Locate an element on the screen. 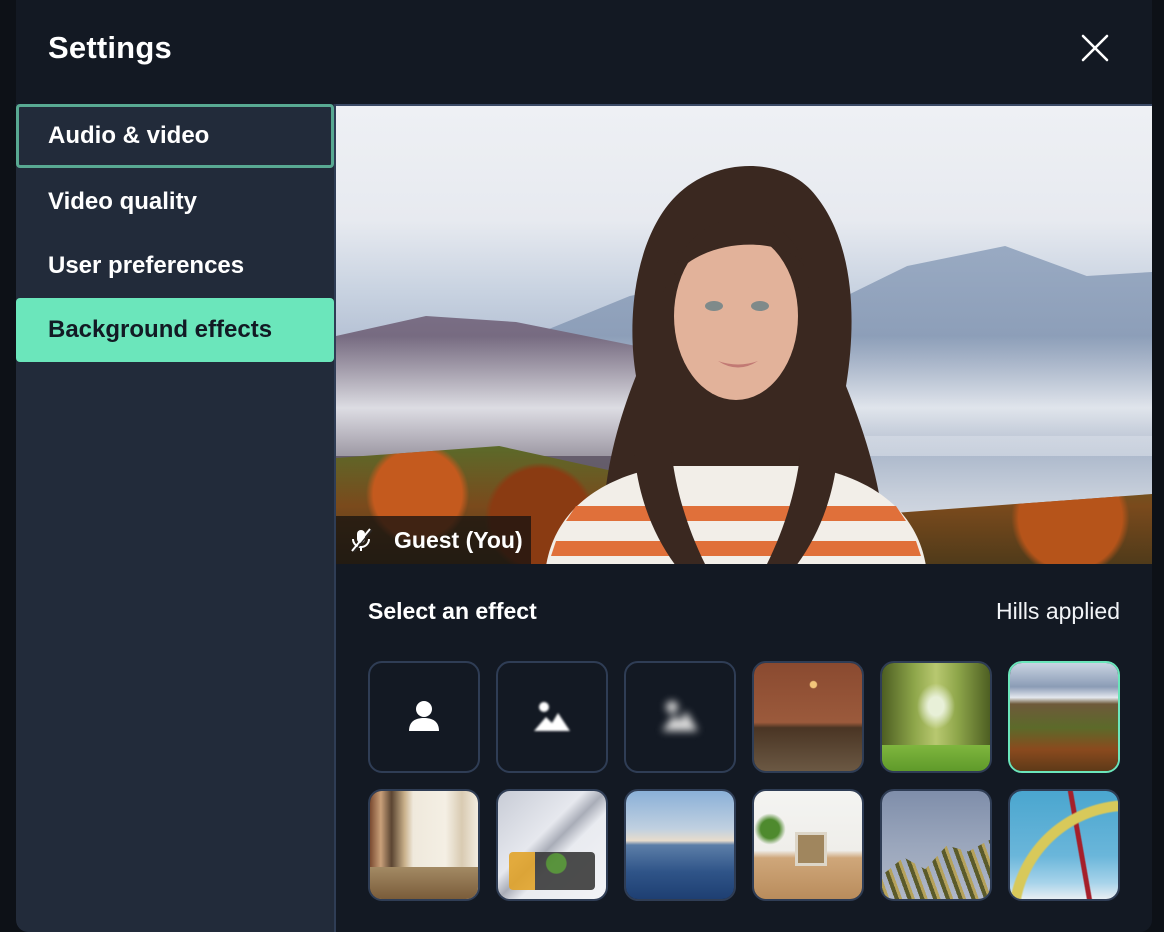 The width and height of the screenshot is (1164, 932). dialog-header: Settings is located at coordinates (584, 52).